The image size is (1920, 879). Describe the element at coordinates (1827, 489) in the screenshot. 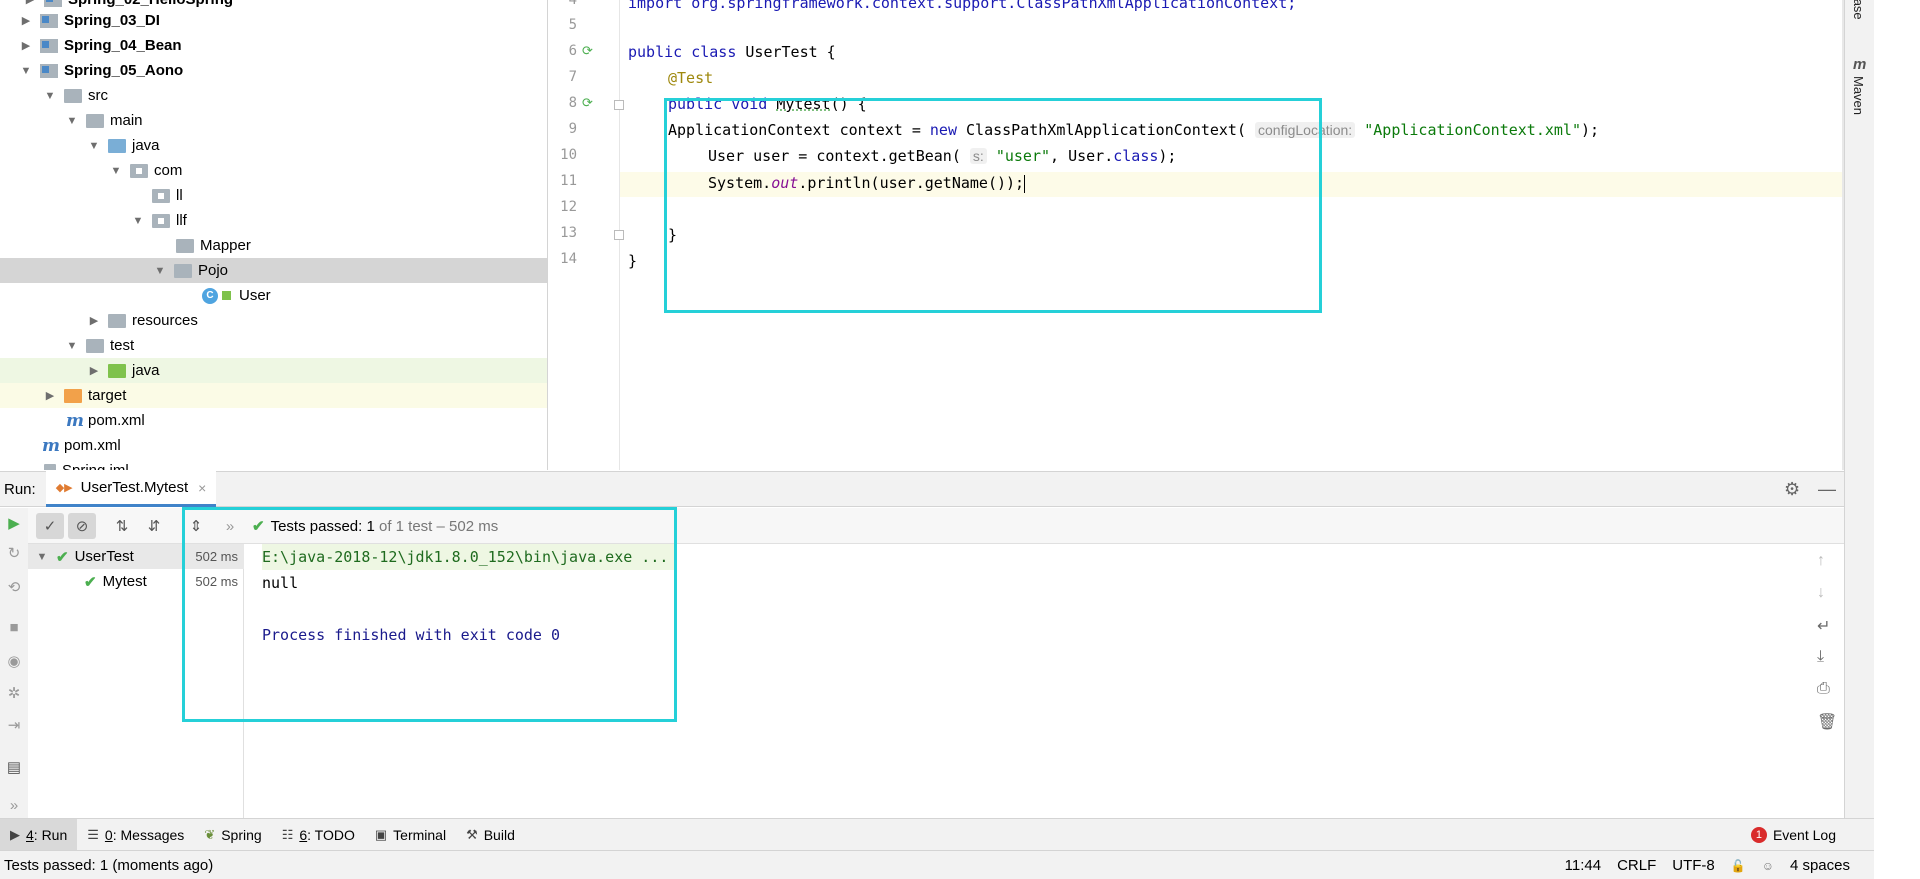

I see `minimize-icon: —` at that location.